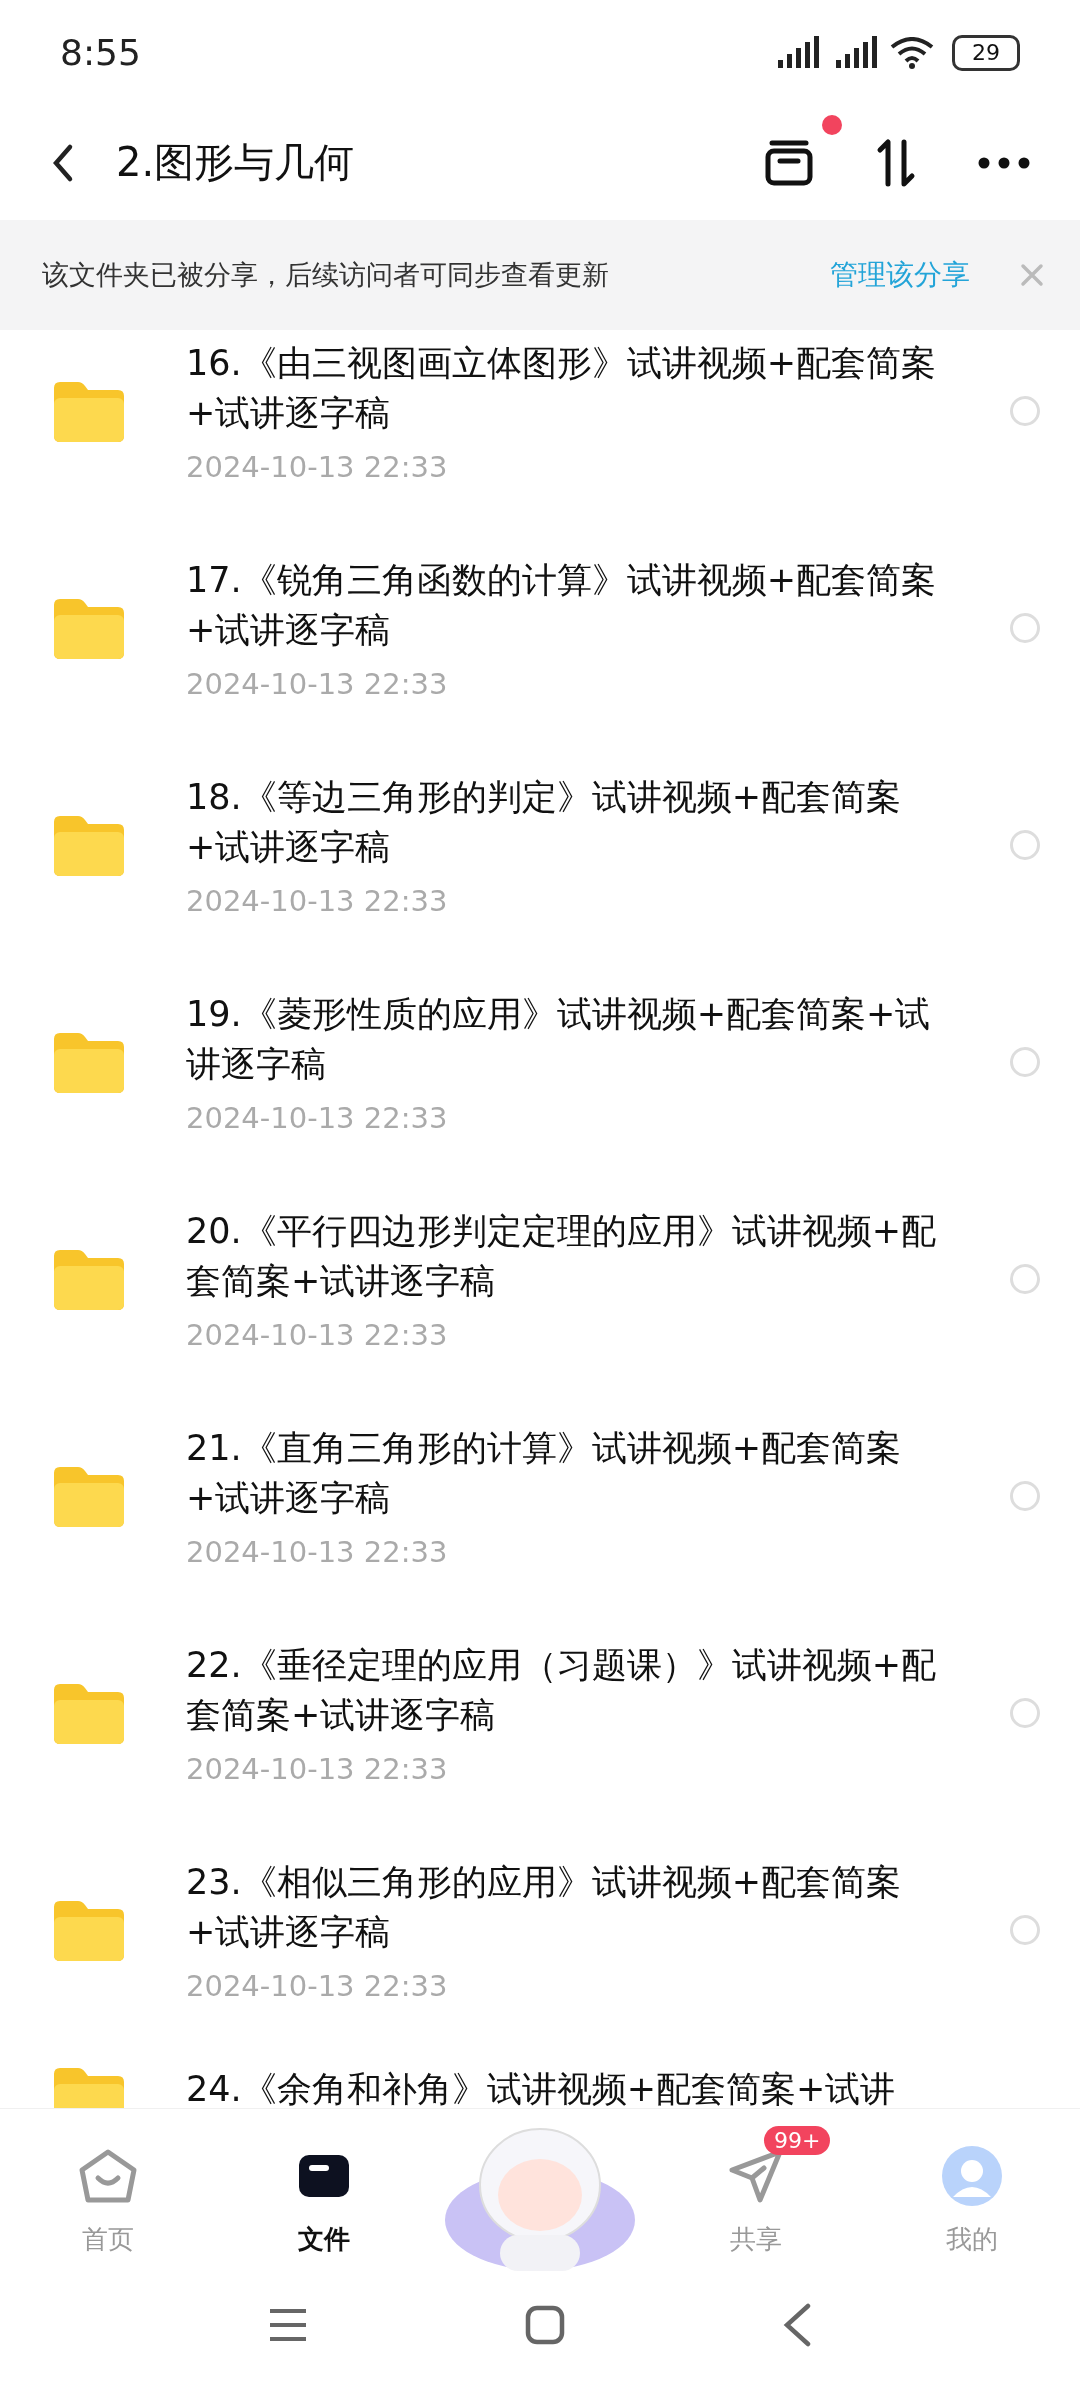 The image size is (1080, 2401). Describe the element at coordinates (1004, 162) in the screenshot. I see `more-icon` at that location.